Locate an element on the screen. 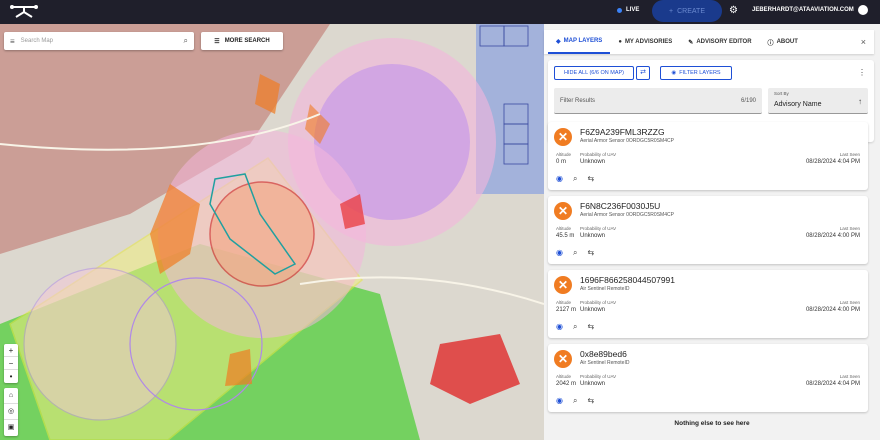  advisory-id: F6Z9A239FML3RZZG is located at coordinates (622, 132).